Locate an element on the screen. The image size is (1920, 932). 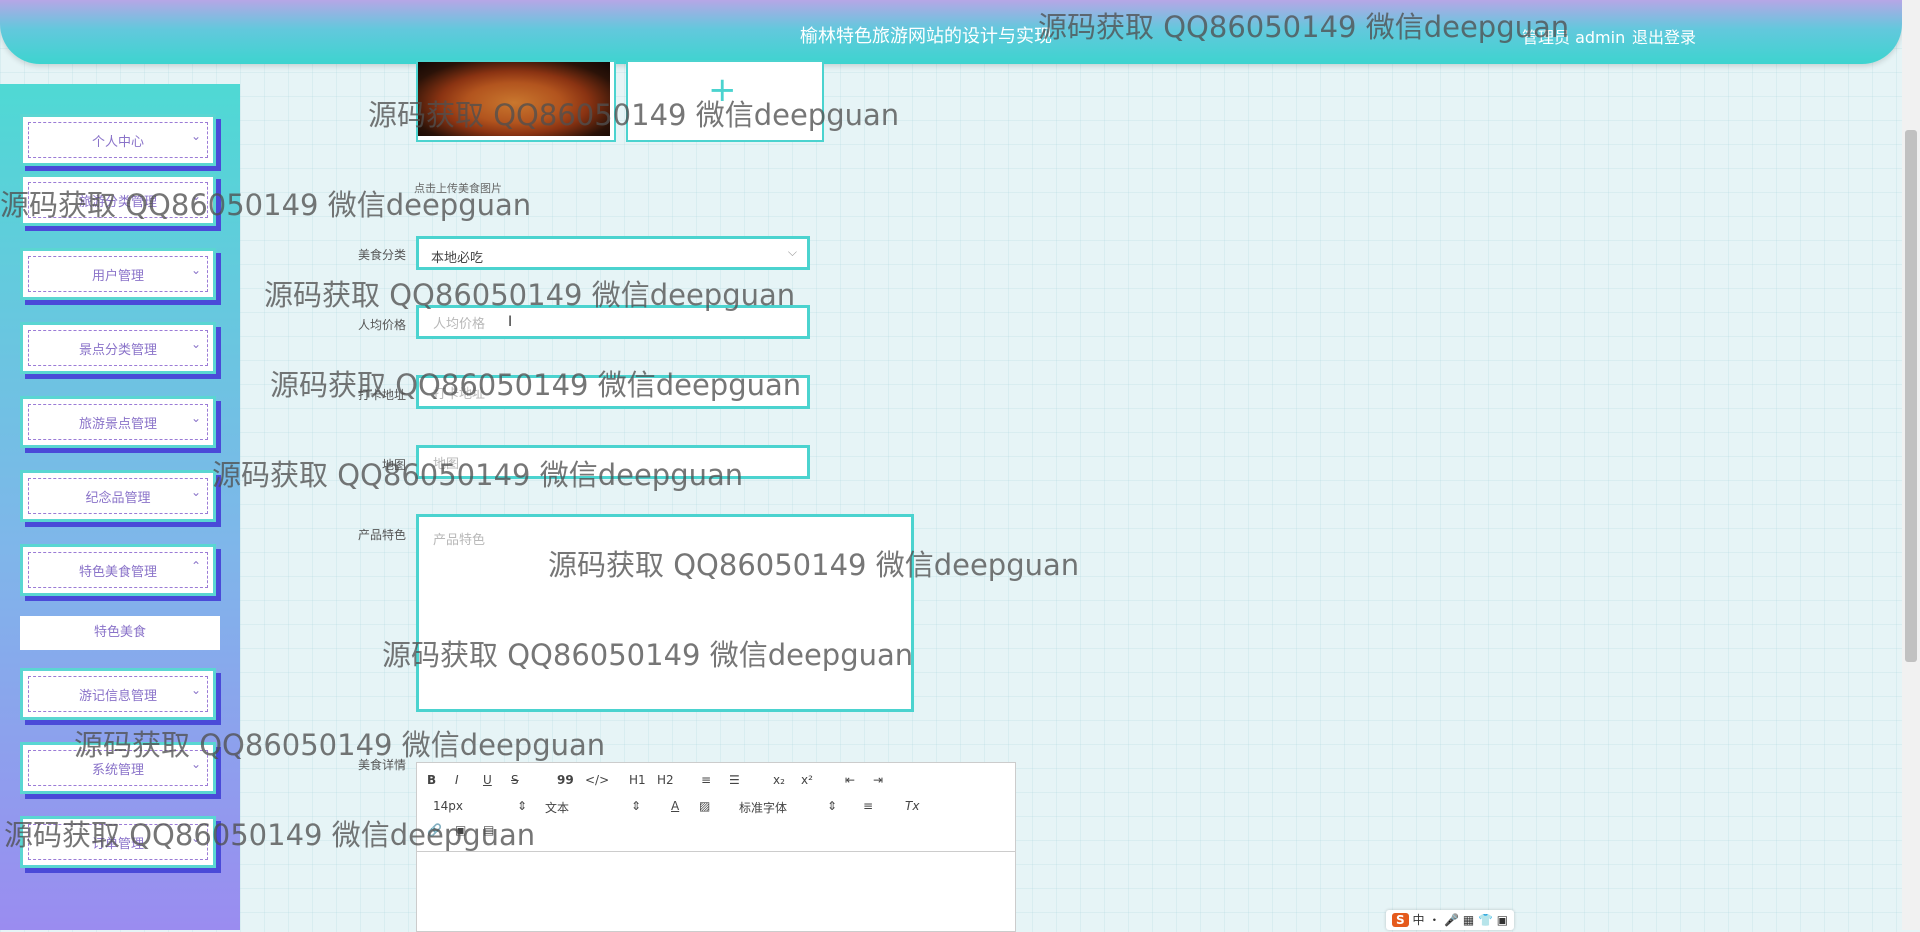
sidebar-item-label: 订单管理 is located at coordinates (117, 844).